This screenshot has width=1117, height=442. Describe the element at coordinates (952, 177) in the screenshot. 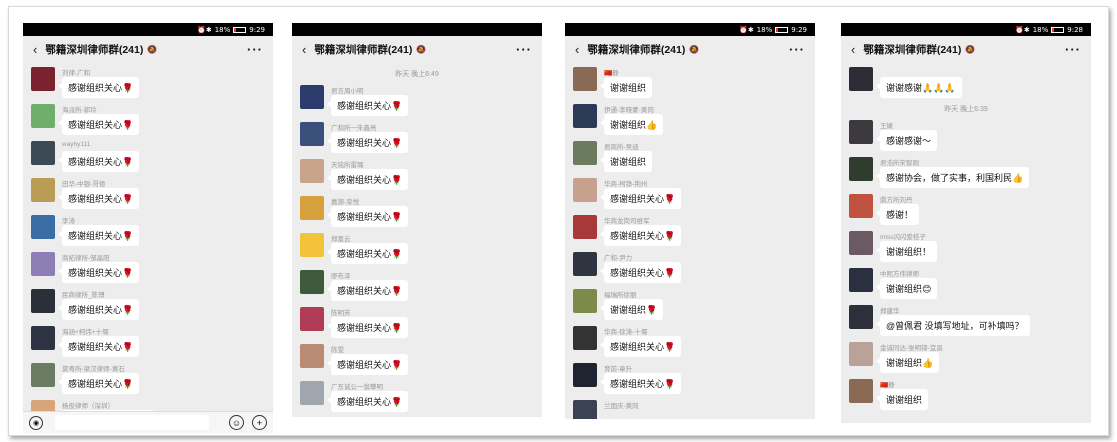

I see `message-bubble: 感谢协会，做了实事，利国利民👍` at that location.